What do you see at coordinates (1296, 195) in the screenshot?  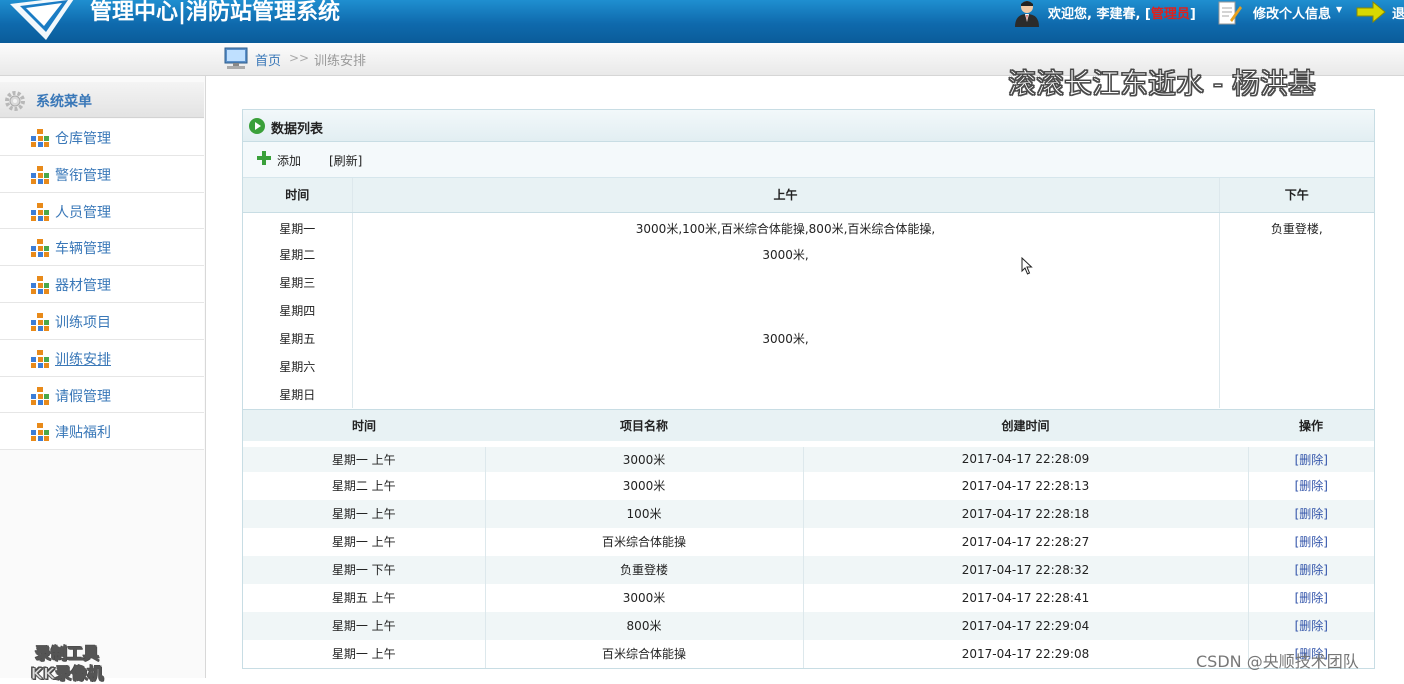 I see `schedule-col-pm: 下午` at bounding box center [1296, 195].